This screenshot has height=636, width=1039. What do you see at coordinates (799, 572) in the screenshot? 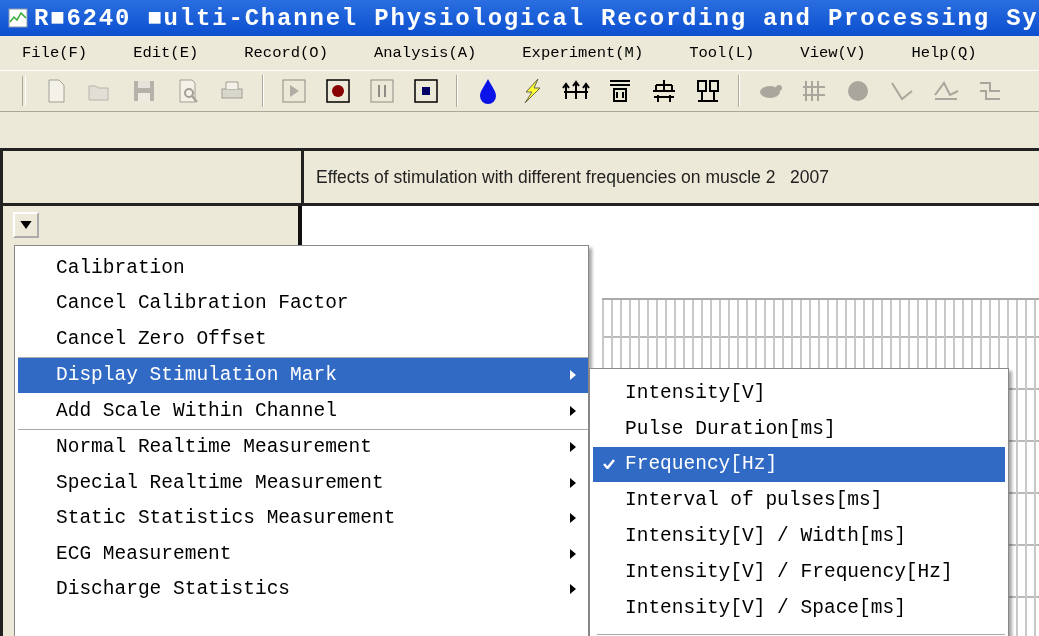
I see `menu-item: Intensity[V] / Frequency[Hz]` at bounding box center [799, 572].